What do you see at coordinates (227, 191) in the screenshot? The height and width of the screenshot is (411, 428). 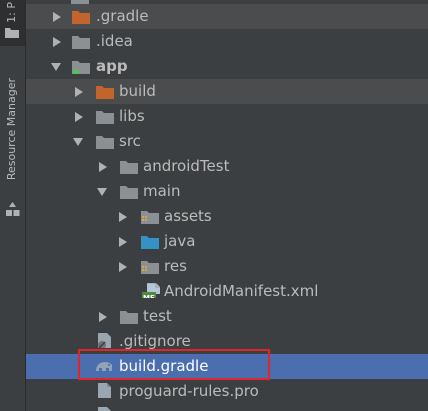 I see `tree-row-main: main` at bounding box center [227, 191].